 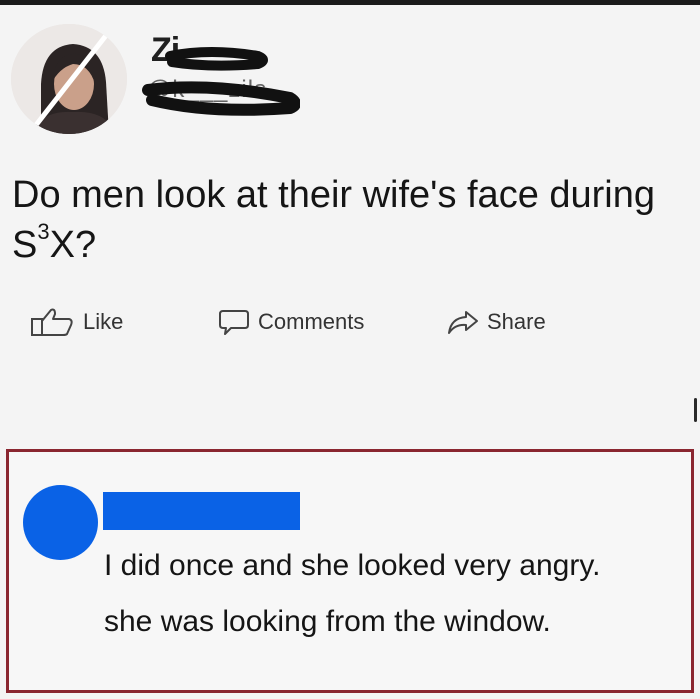 I want to click on post-text-end: X?, so click(x=73, y=245).